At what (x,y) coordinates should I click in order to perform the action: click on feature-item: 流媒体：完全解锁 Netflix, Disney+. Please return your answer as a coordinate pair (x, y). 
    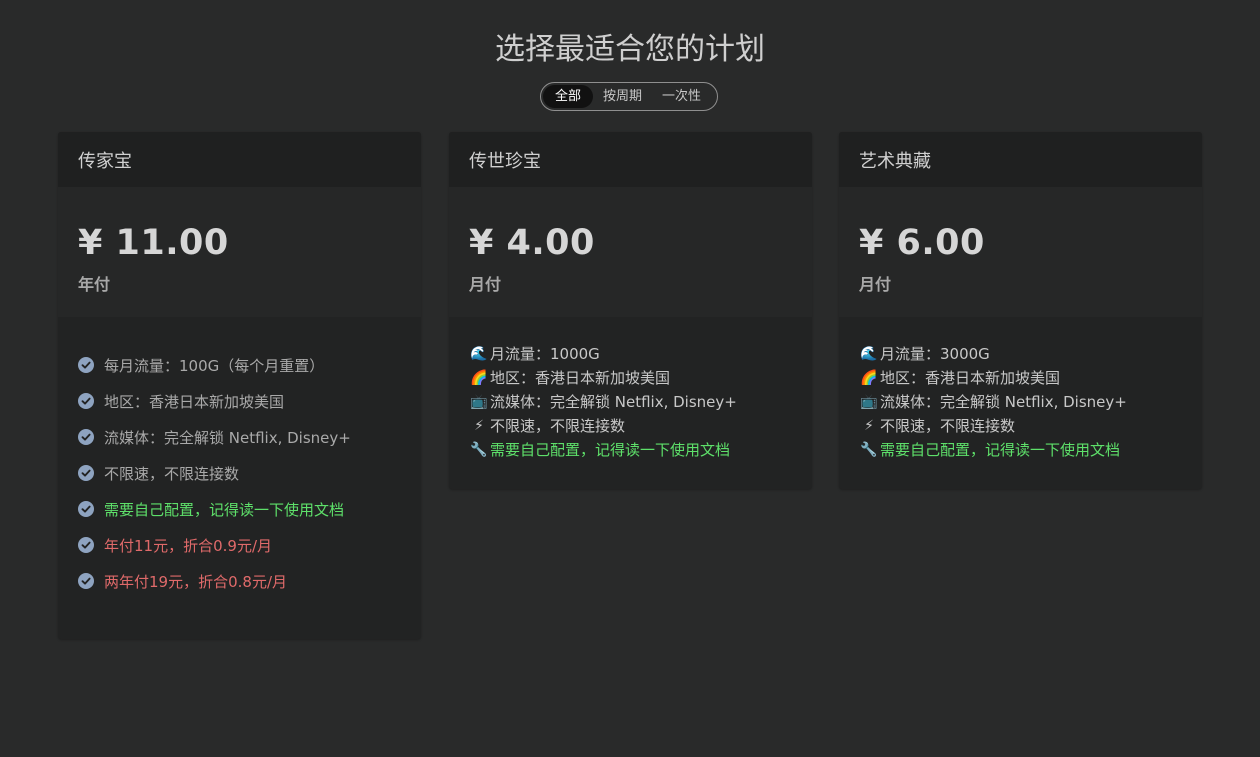
    Looking at the image, I should click on (239, 437).